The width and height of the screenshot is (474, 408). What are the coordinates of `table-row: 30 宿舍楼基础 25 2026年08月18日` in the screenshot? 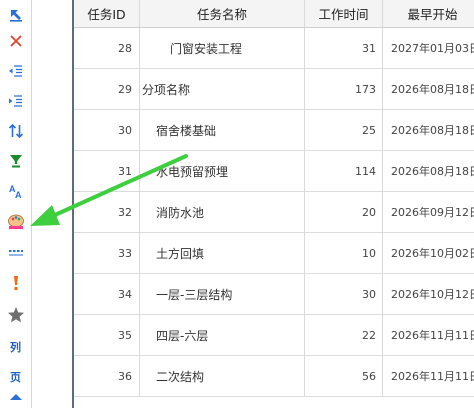 It's located at (274, 130).